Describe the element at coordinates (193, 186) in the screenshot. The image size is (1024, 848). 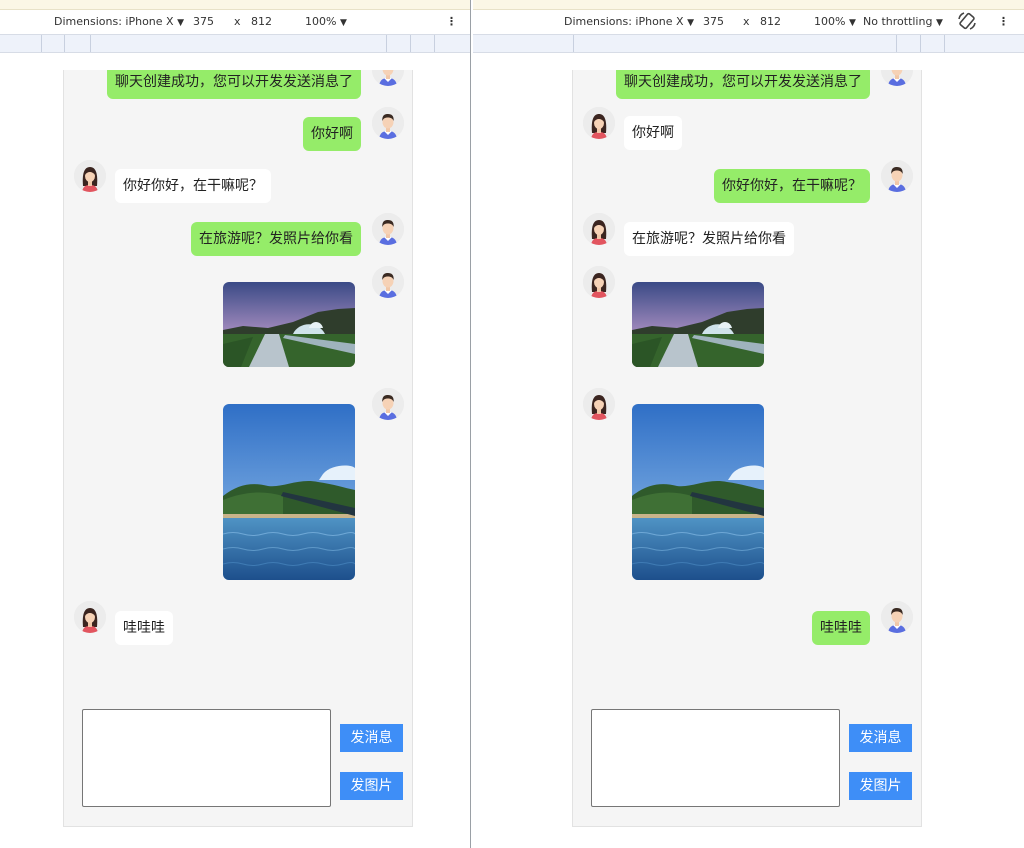
I see `message-bubble-other: 你好你好，在干嘛呢？` at that location.